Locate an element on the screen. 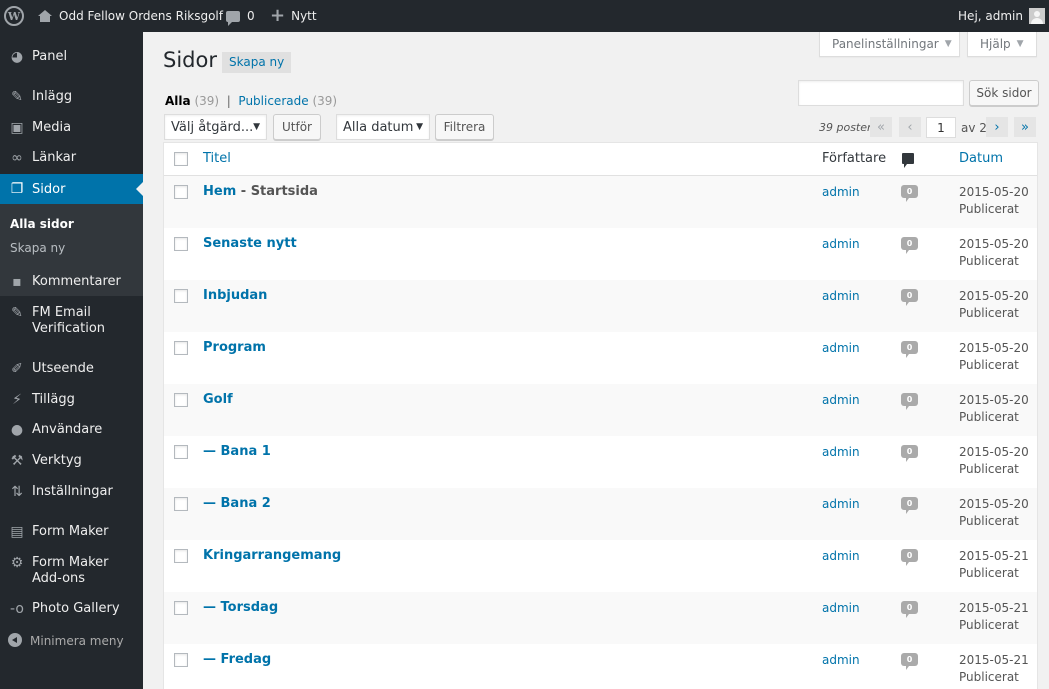 This screenshot has width=1049, height=689. page-title-link: Hem - Startsida is located at coordinates (260, 191).